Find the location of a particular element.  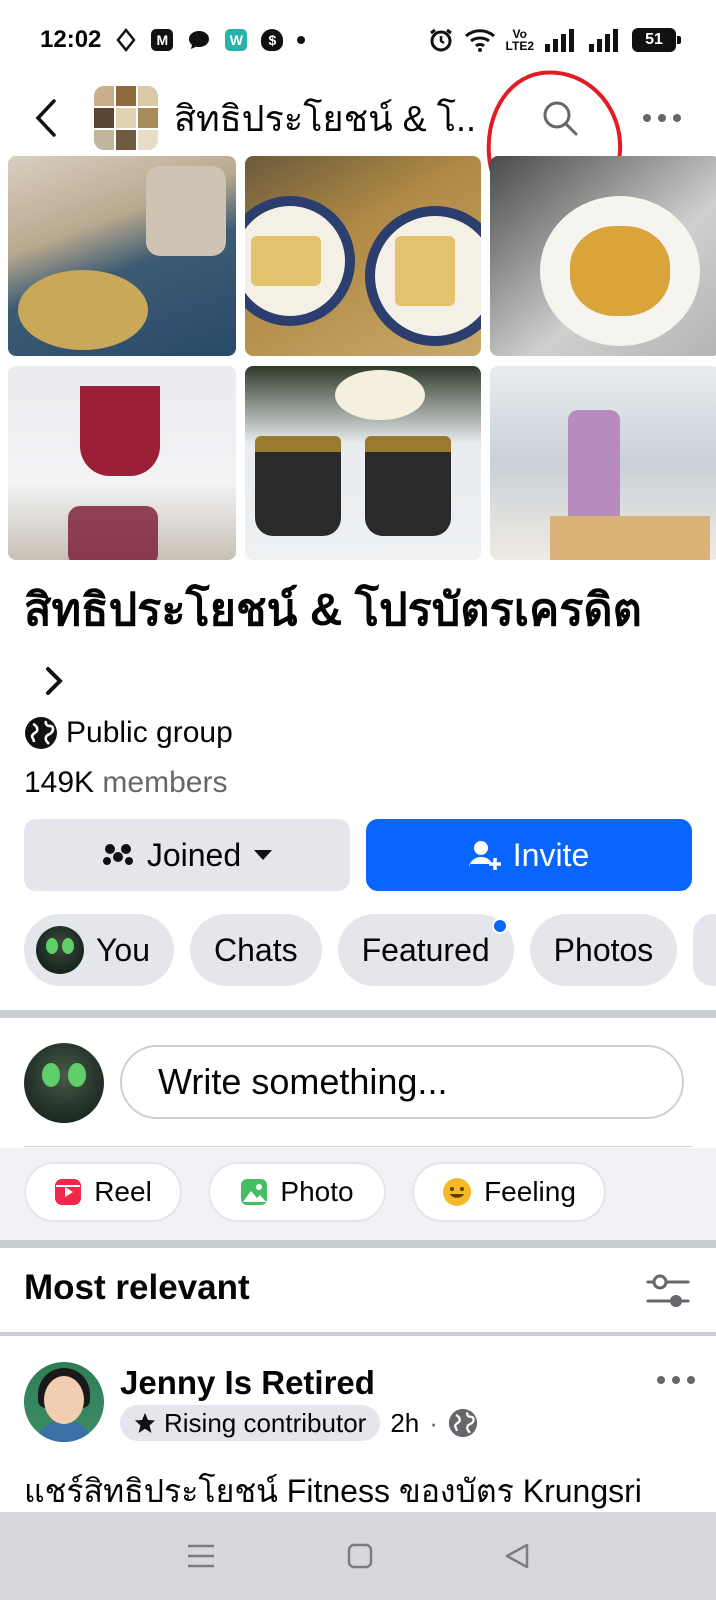

tab-you: You is located at coordinates (99, 950).